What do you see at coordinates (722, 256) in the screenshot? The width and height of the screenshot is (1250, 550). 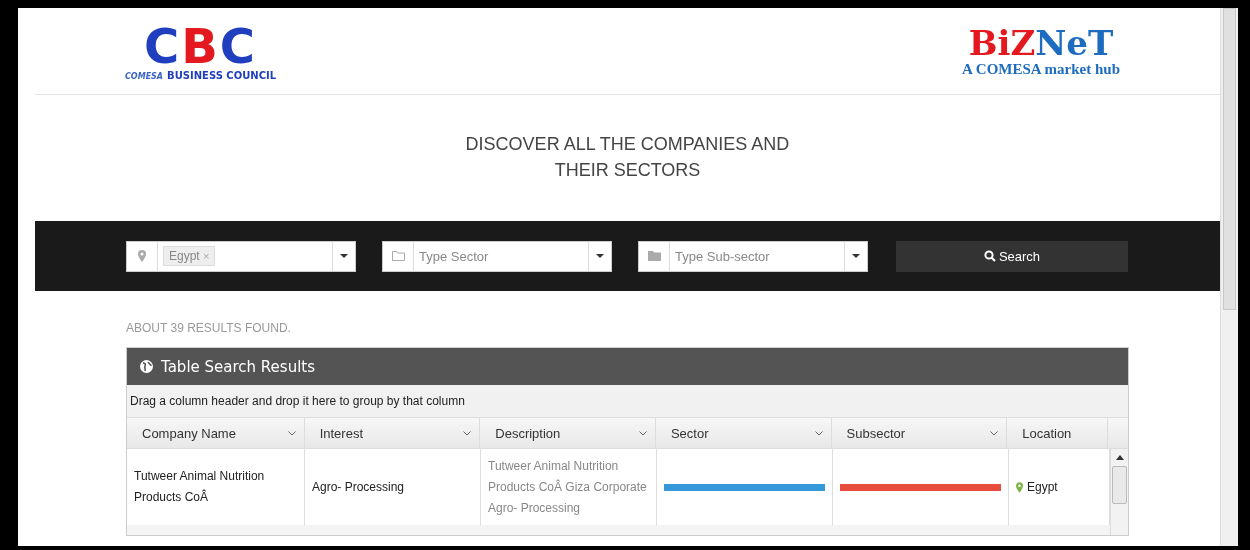 I see `select-placeholder: Type Sub-sector` at bounding box center [722, 256].